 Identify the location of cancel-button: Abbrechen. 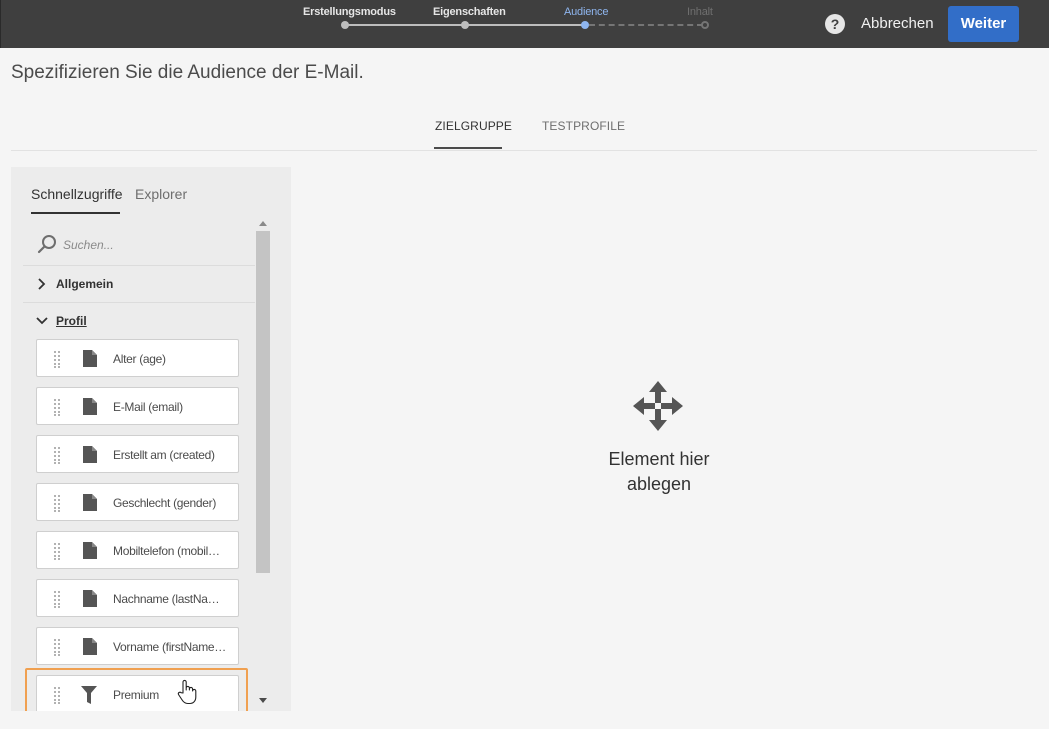
(897, 23).